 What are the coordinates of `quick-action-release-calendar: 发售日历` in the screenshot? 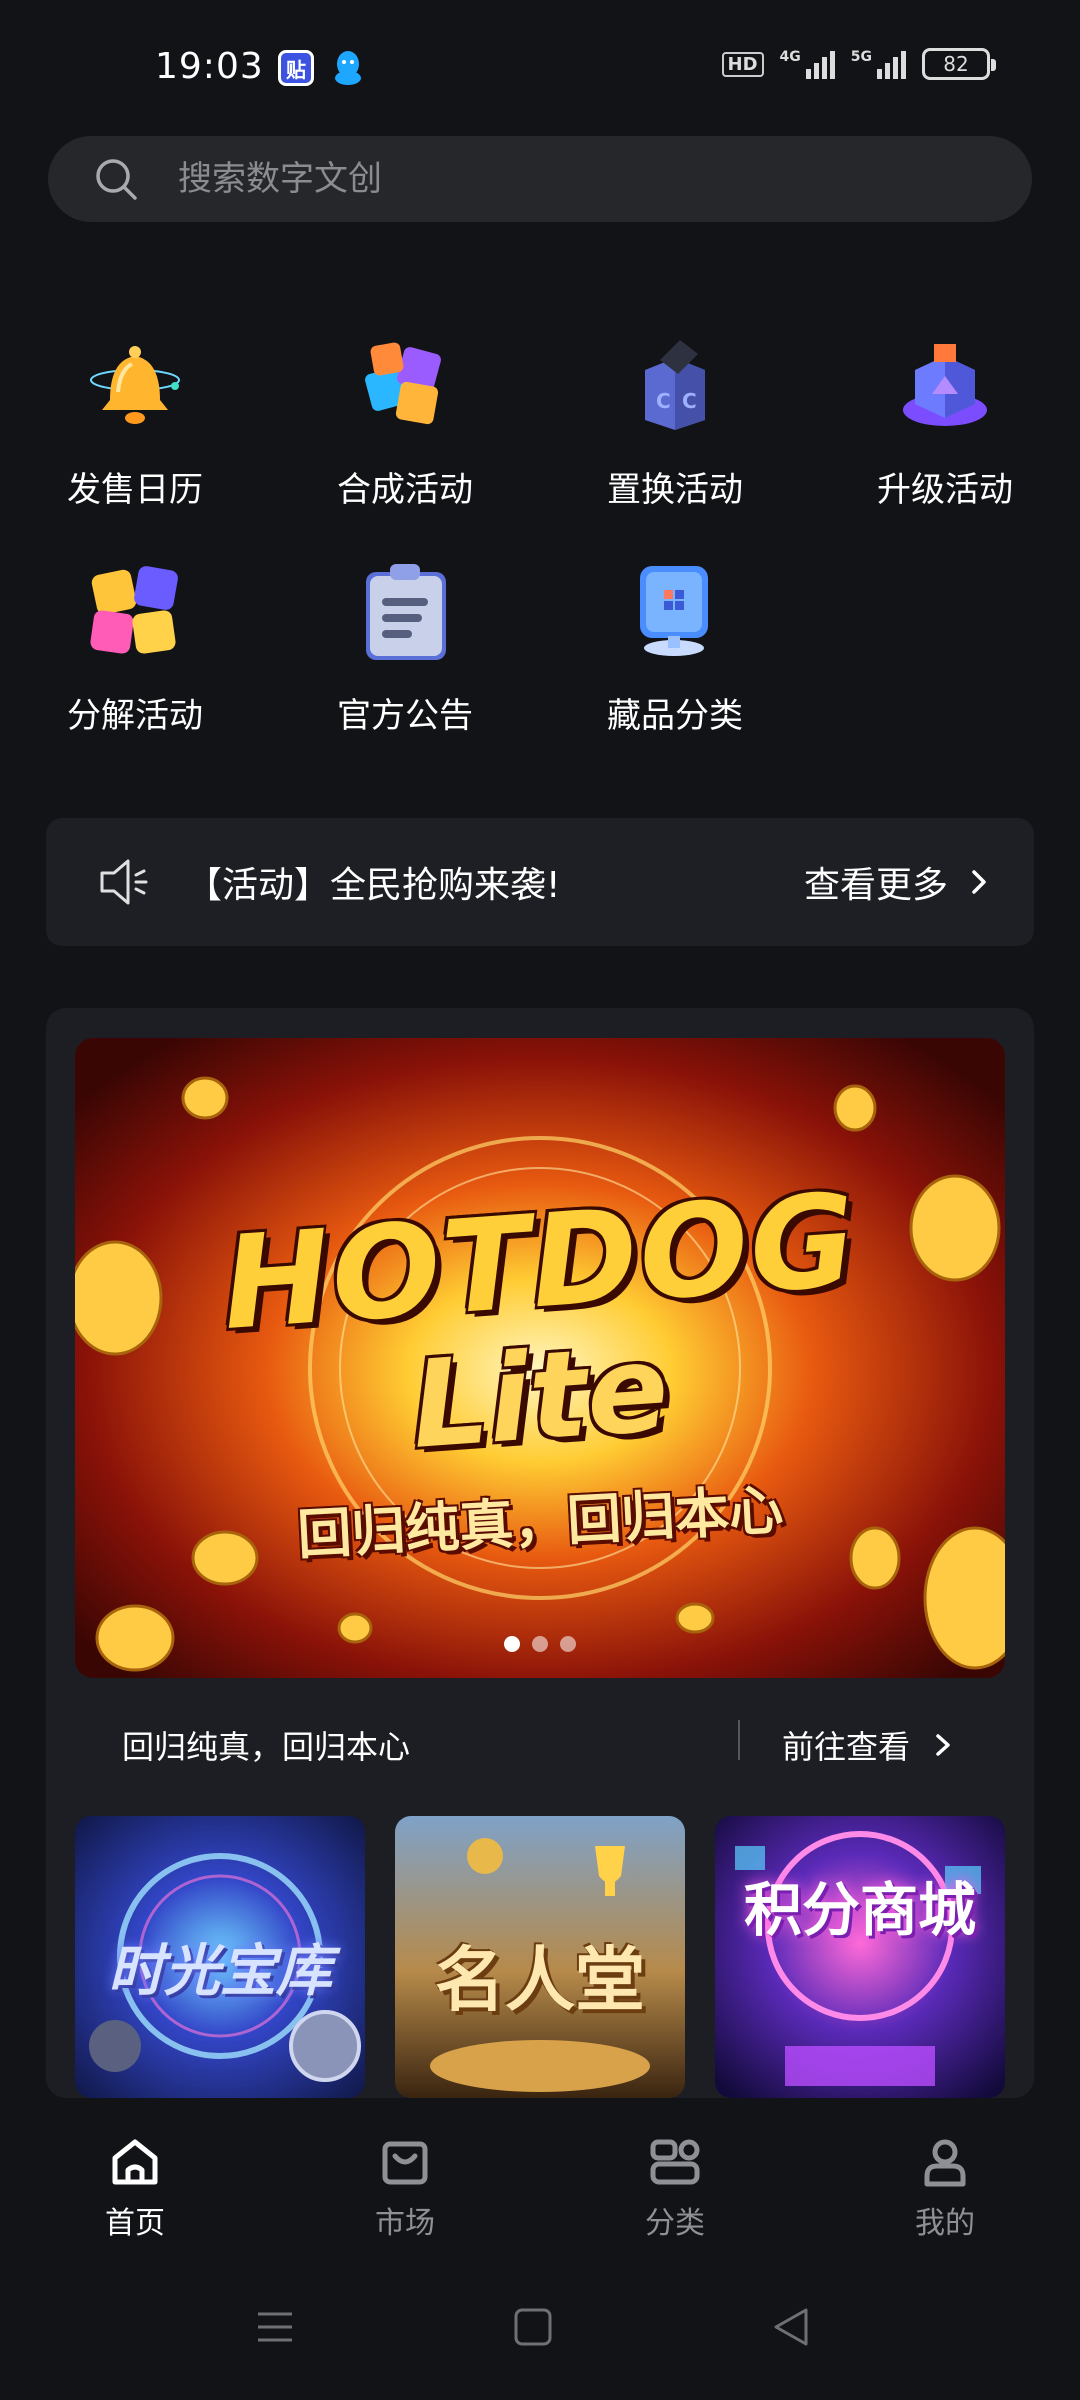 It's located at (135, 430).